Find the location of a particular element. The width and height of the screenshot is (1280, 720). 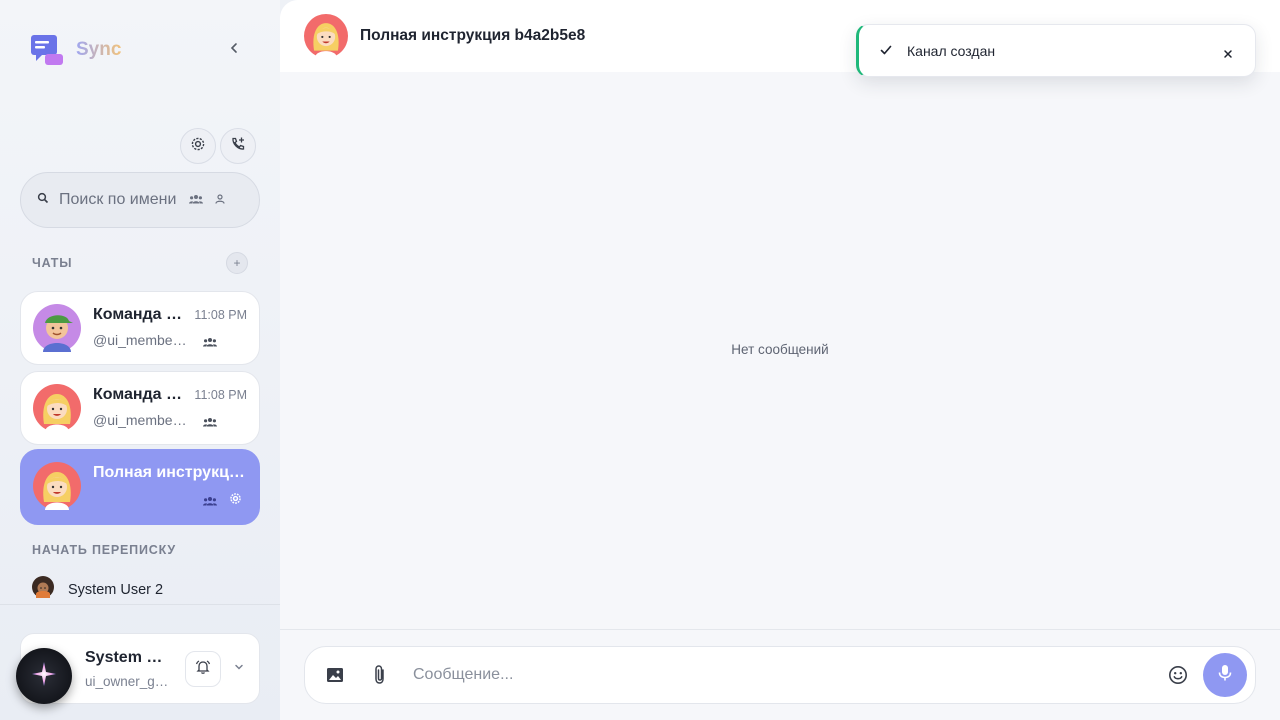

contact-item: System User 2 is located at coordinates (97, 589).